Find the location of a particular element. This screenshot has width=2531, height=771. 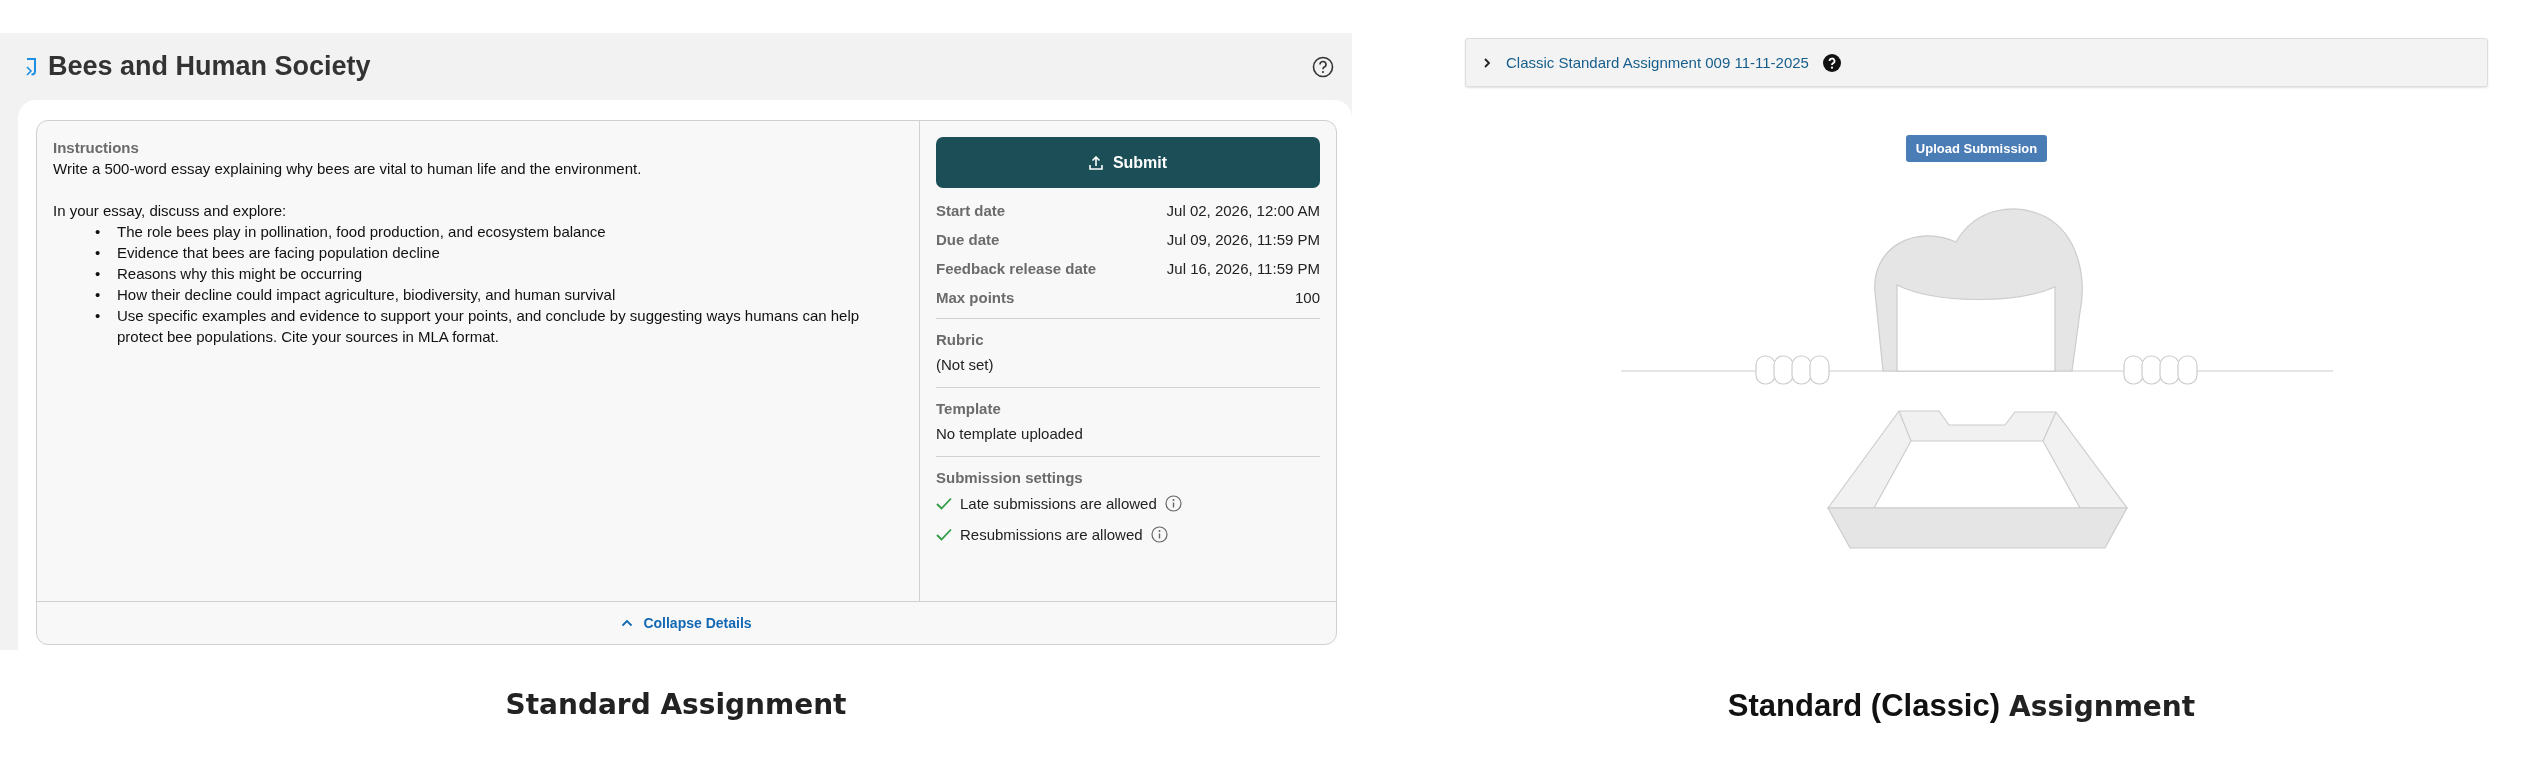

instruction-bullet: Use specific examples and evidence to support your points, and conclude by suggesting ways humans can help protect bee populations. Cite your sources in MLA format. is located at coordinates (489, 326).